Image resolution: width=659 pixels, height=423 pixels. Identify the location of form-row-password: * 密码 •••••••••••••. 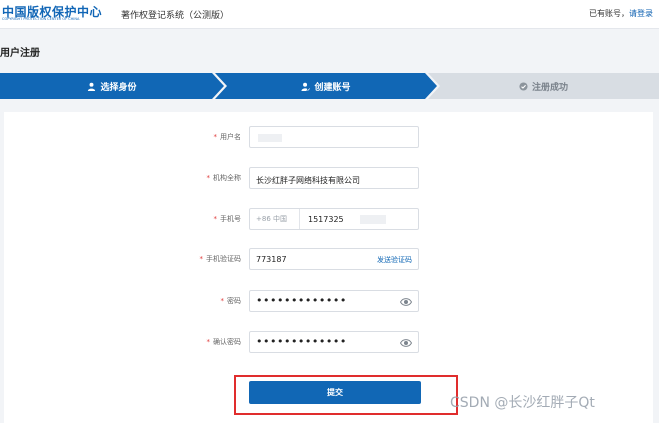
(328, 302).